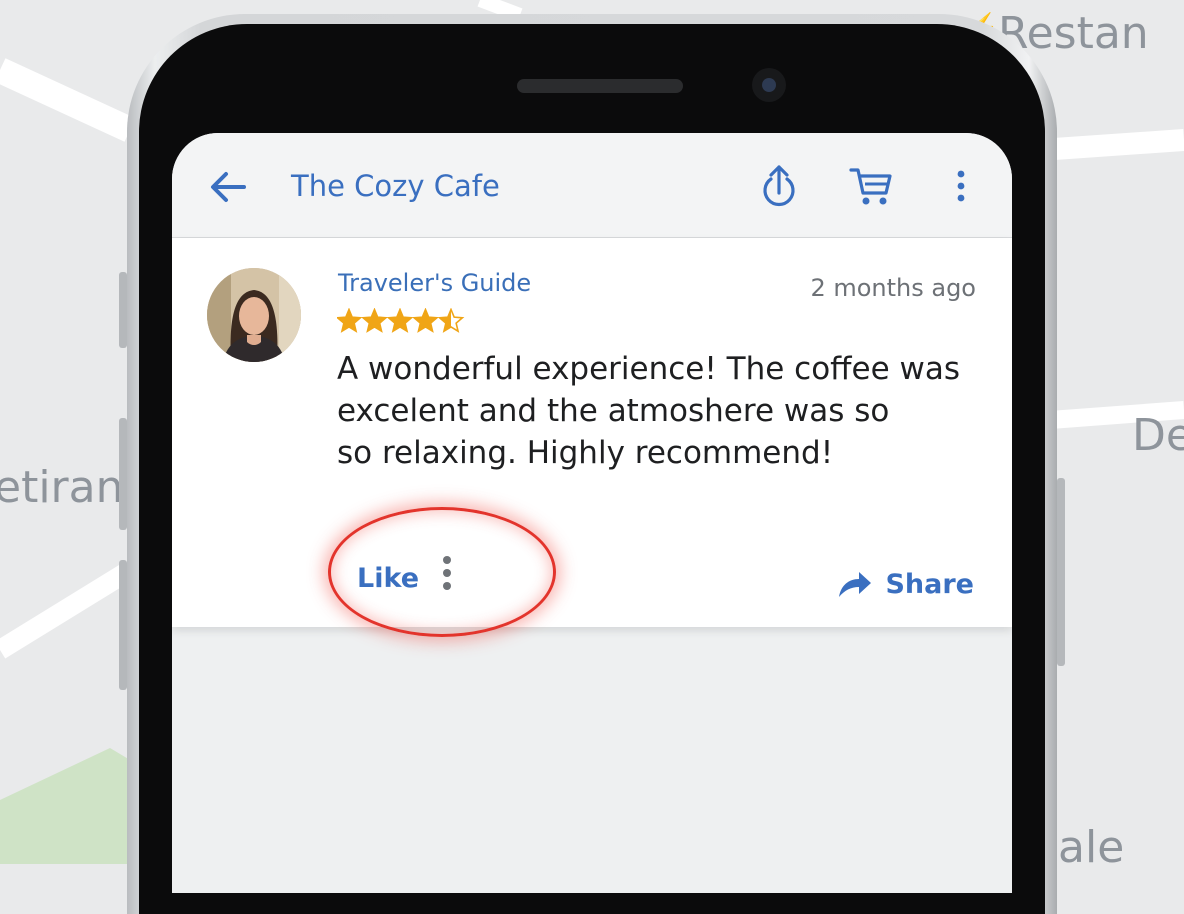  What do you see at coordinates (434, 283) in the screenshot?
I see `review-author: Traveler's Guide` at bounding box center [434, 283].